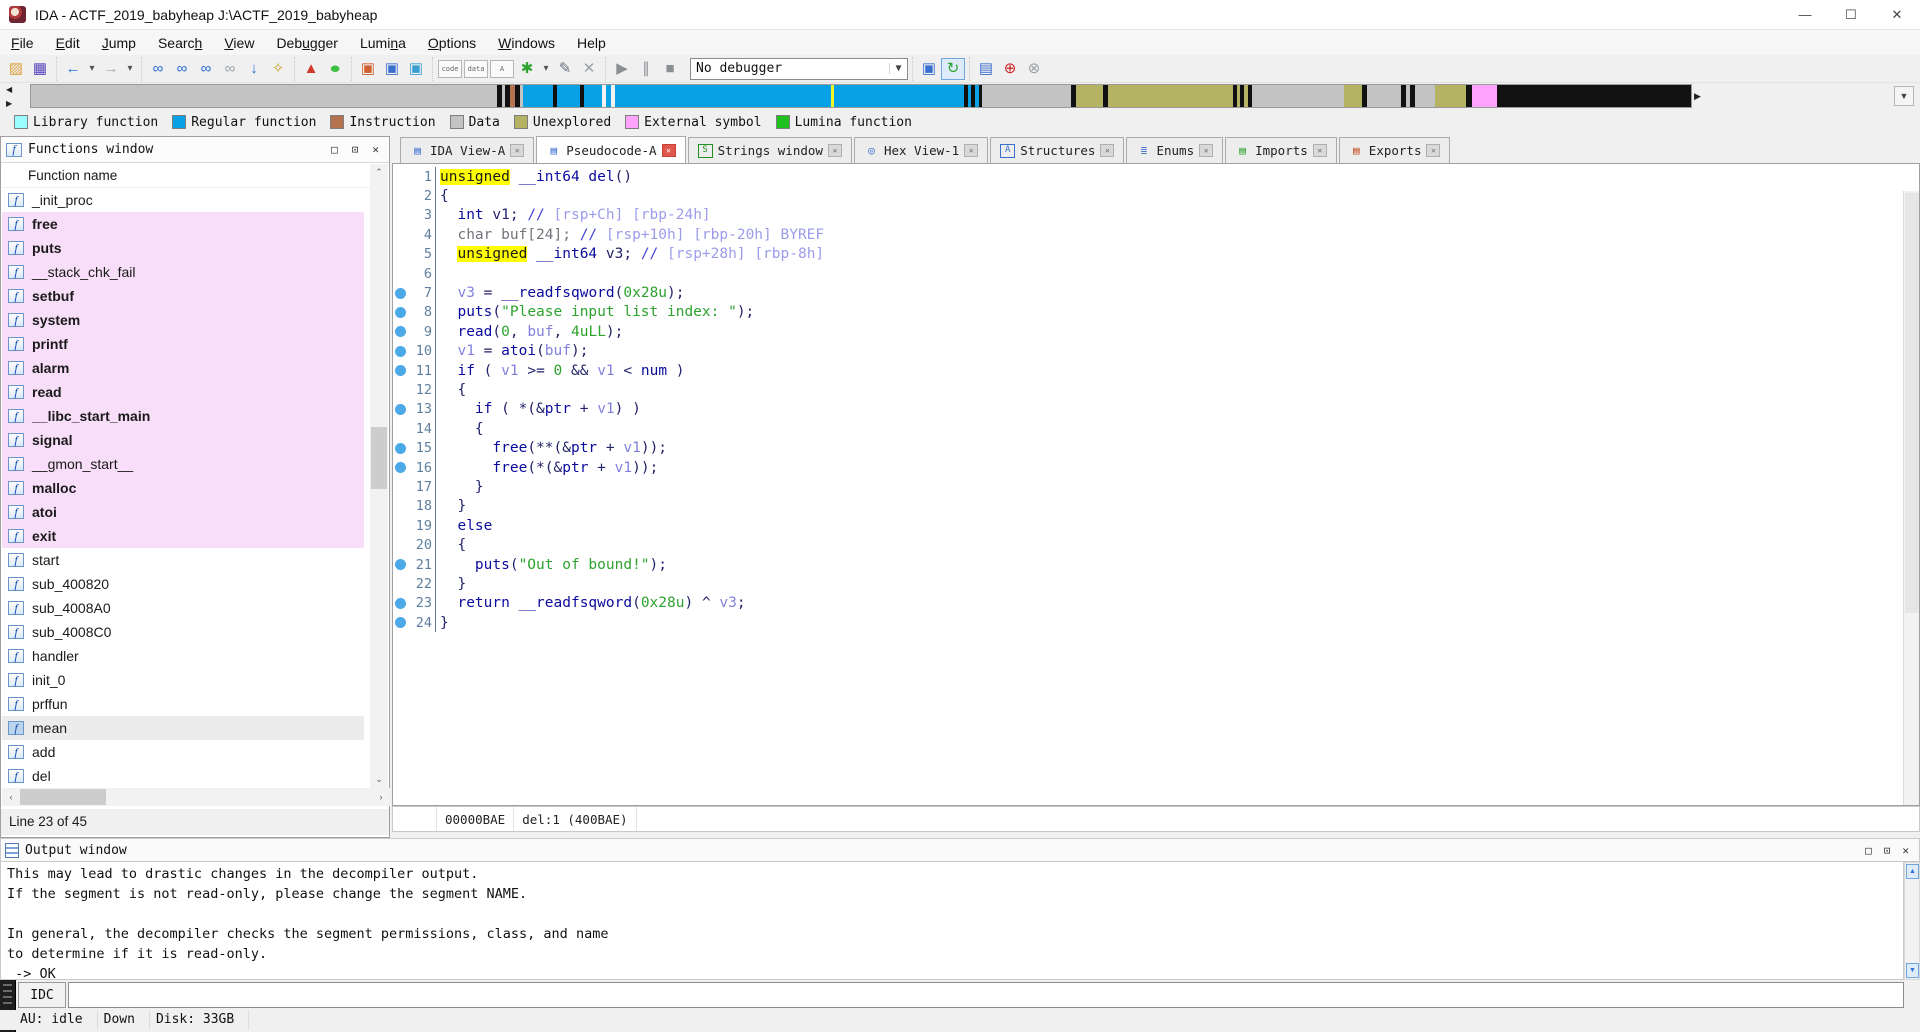 The image size is (1920, 1032). What do you see at coordinates (183, 440) in the screenshot?
I see `function-row-signal: f signal` at bounding box center [183, 440].